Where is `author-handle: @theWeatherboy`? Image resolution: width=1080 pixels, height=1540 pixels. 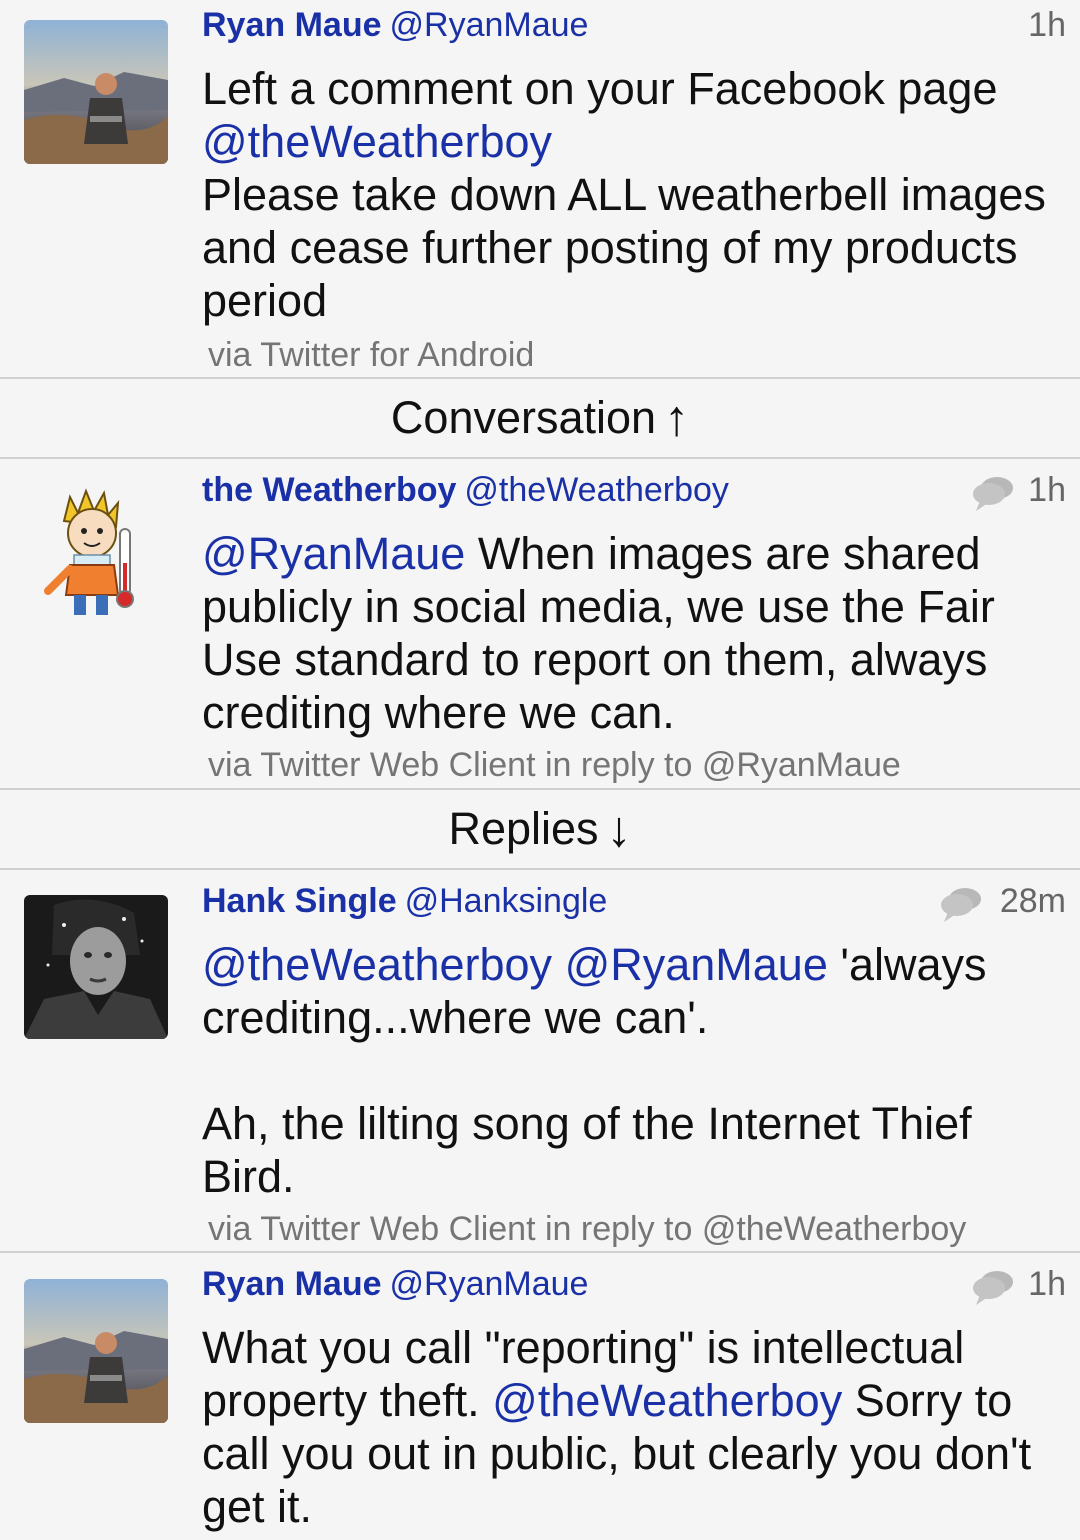 author-handle: @theWeatherboy is located at coordinates (596, 490).